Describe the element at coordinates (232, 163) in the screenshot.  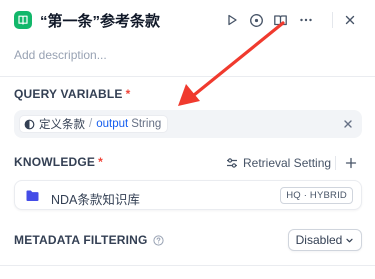
I see `settings-sliders-icon` at that location.